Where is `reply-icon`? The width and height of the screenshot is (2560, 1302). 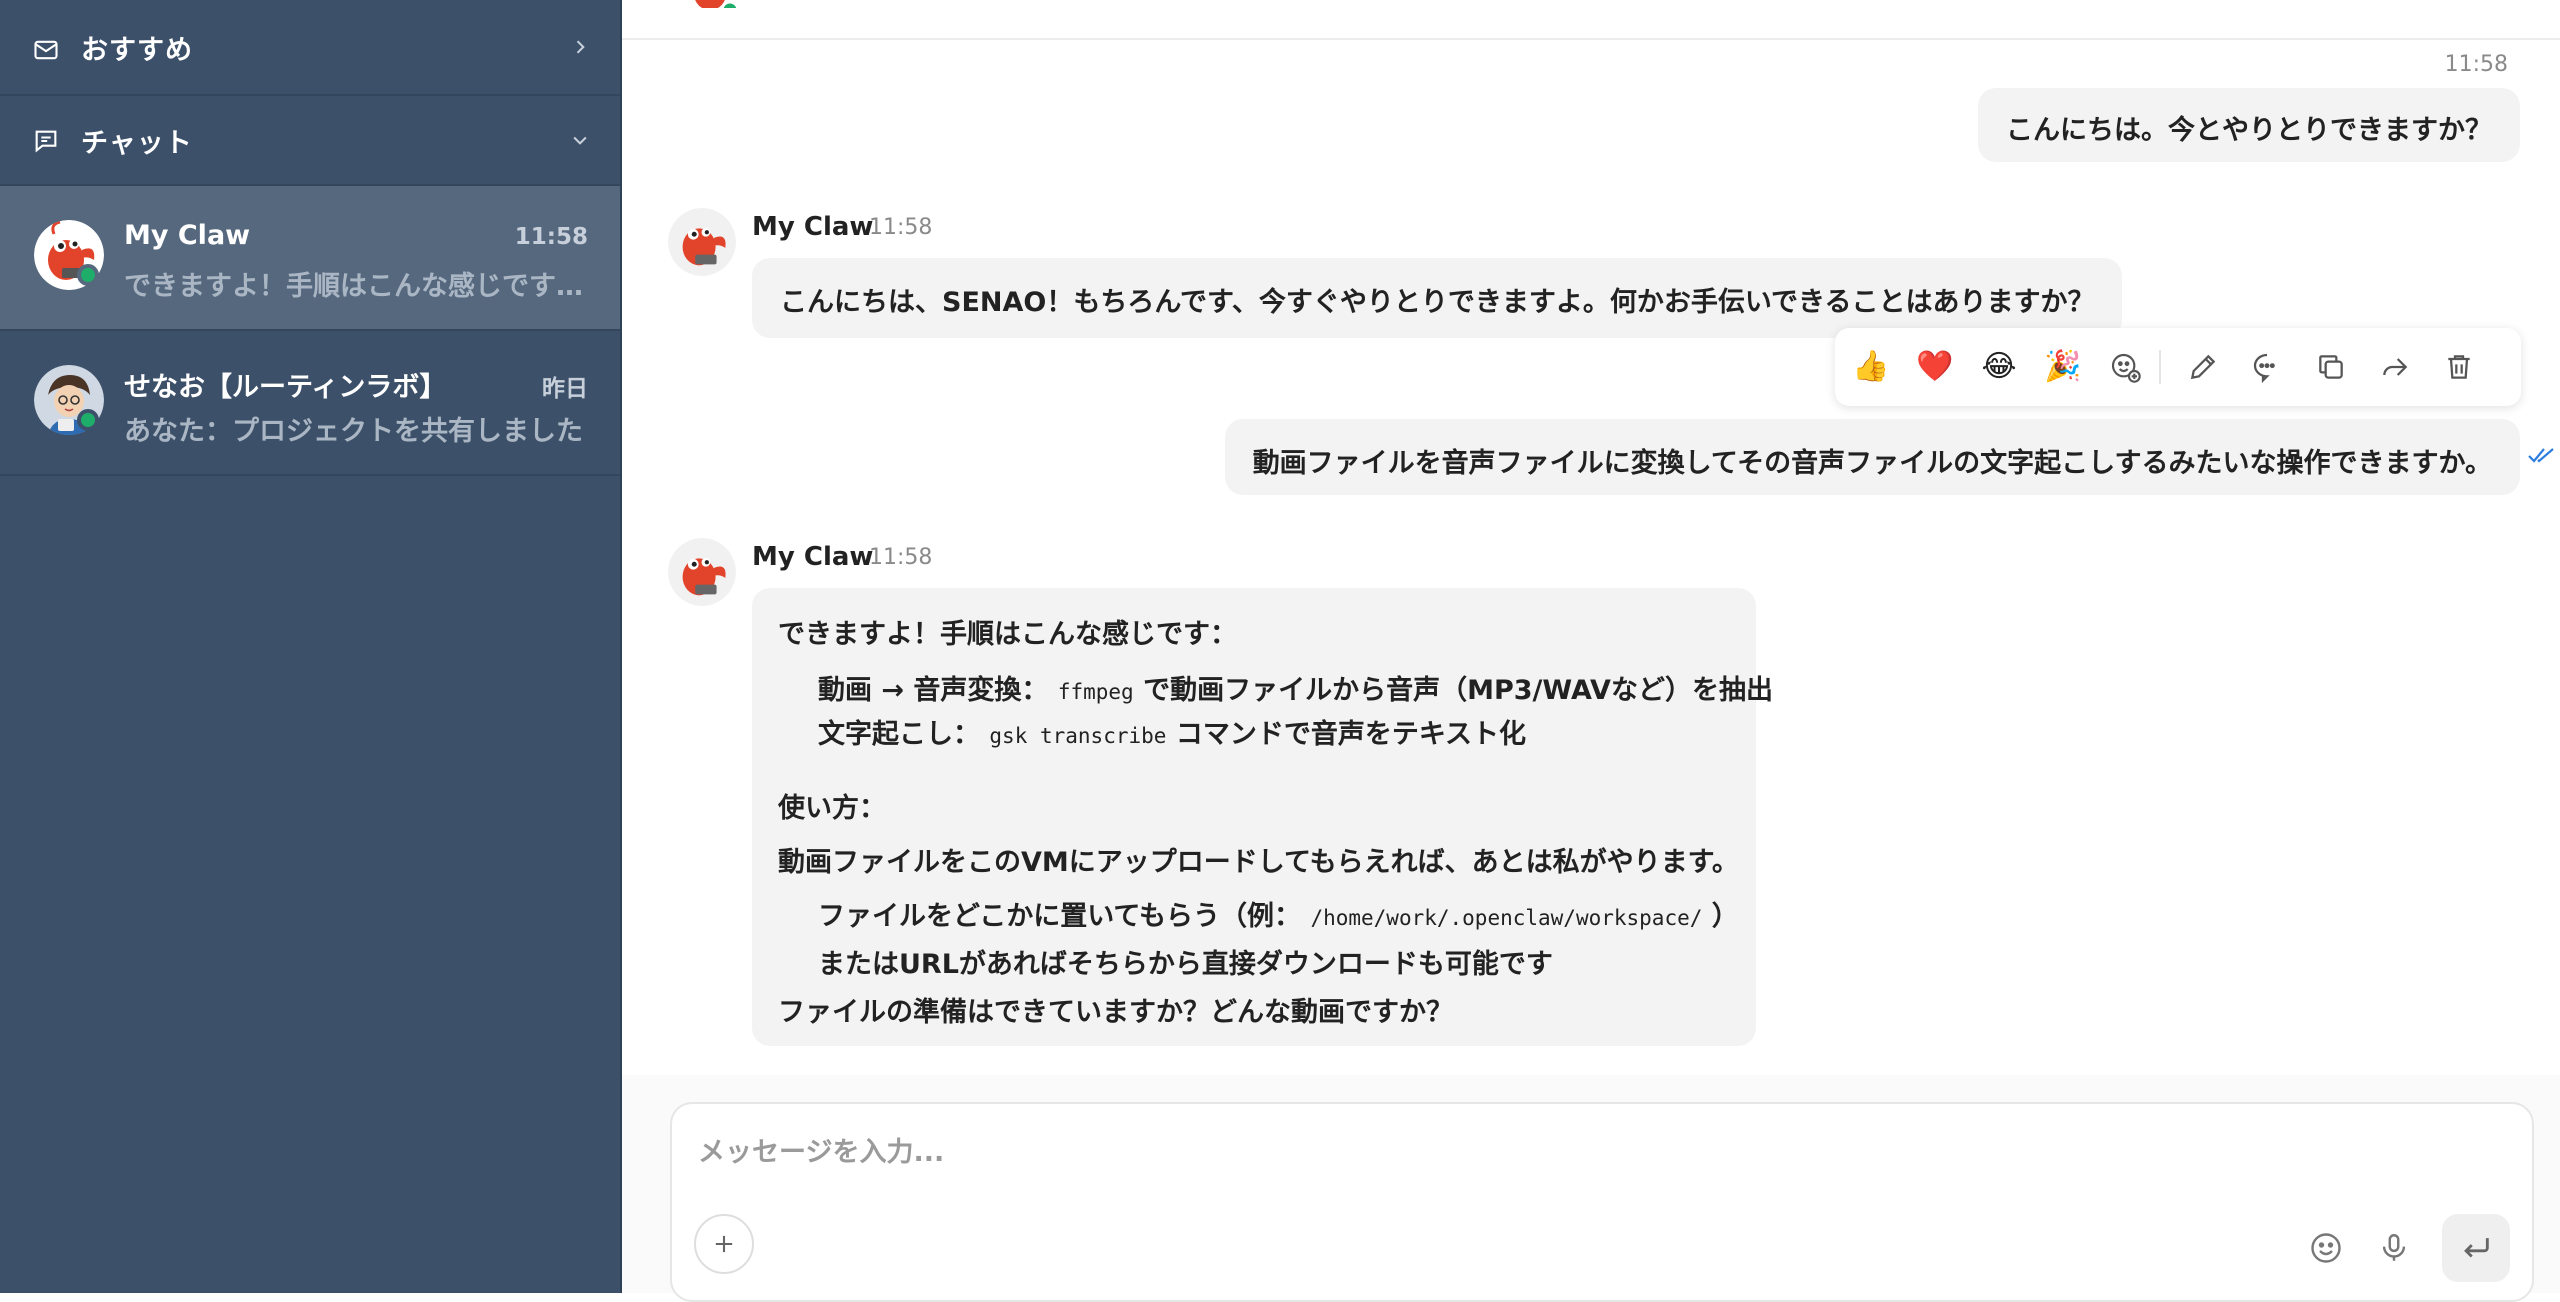 reply-icon is located at coordinates (2267, 367).